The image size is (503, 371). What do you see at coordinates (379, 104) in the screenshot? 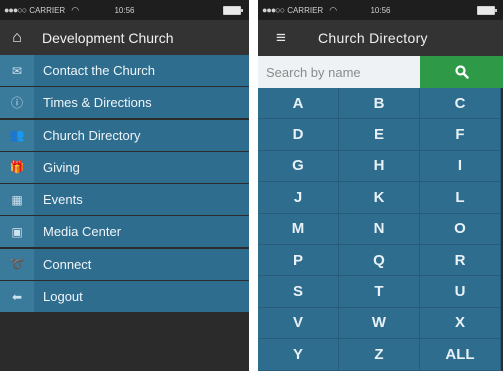
I see `letter-button-b: B` at bounding box center [379, 104].